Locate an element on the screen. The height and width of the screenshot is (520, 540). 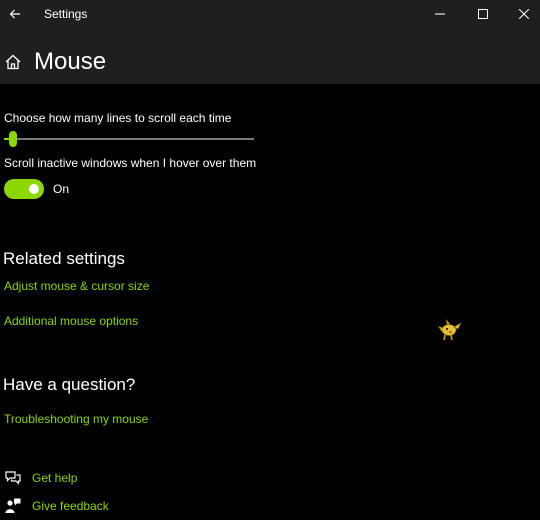
minimize-button is located at coordinates (440, 14).